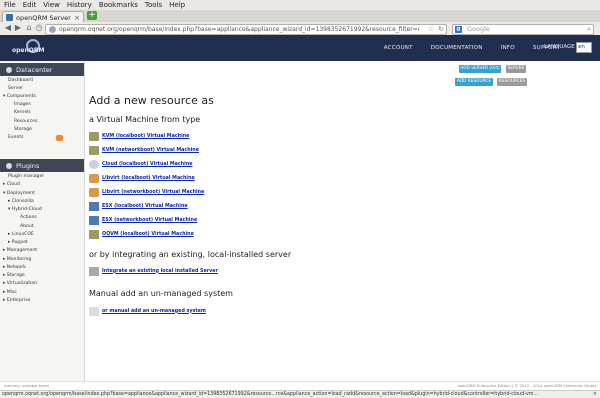 The width and height of the screenshot is (600, 398). Describe the element at coordinates (151, 100) in the screenshot. I see `page-title: Add a new resource as` at that location.